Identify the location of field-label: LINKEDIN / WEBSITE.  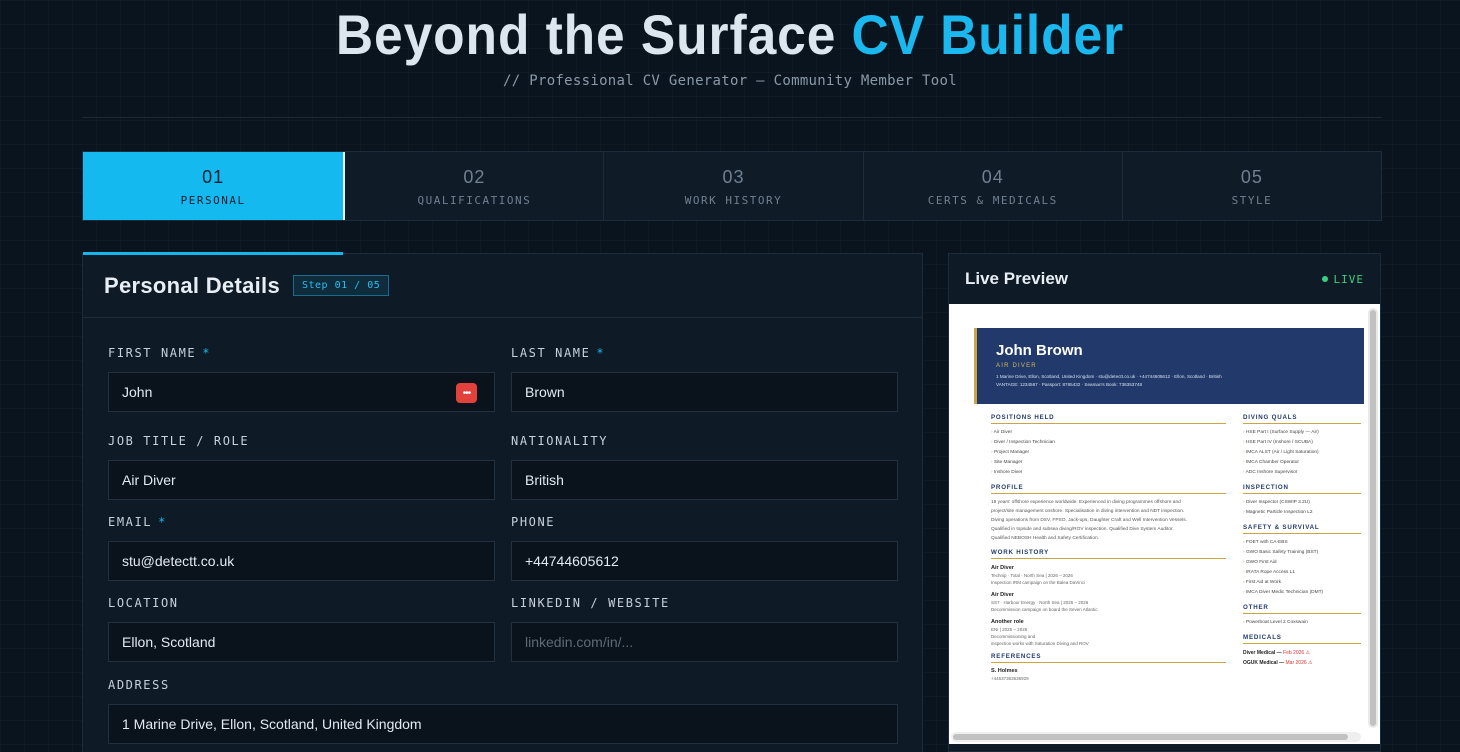
(590, 603).